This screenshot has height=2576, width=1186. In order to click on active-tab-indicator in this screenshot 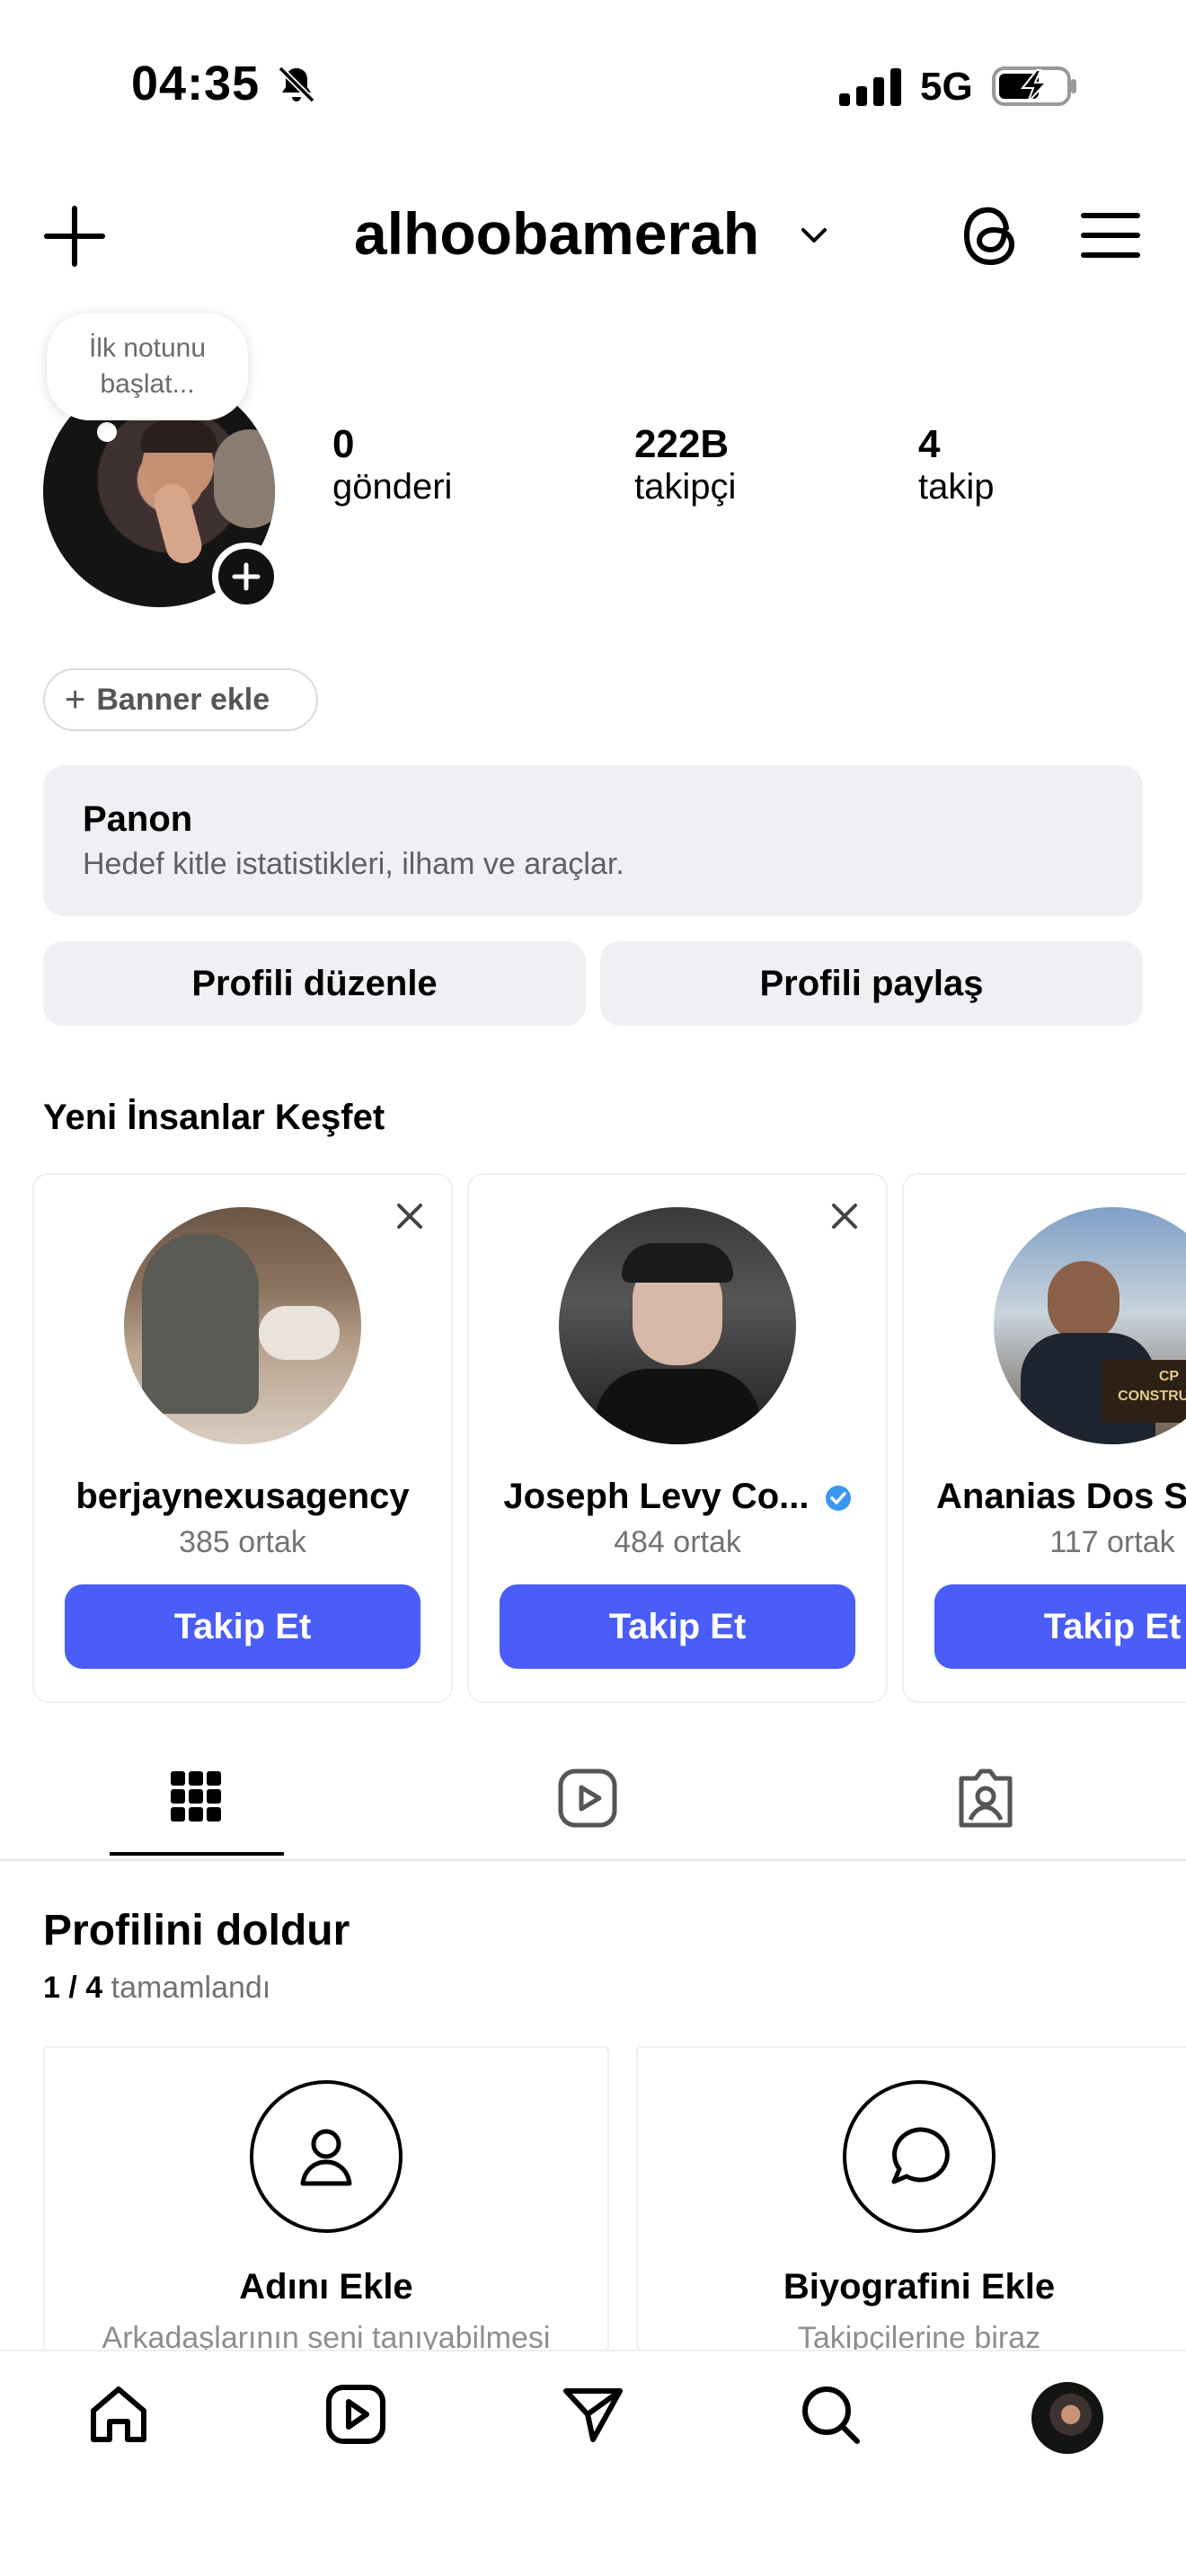, I will do `click(197, 1854)`.